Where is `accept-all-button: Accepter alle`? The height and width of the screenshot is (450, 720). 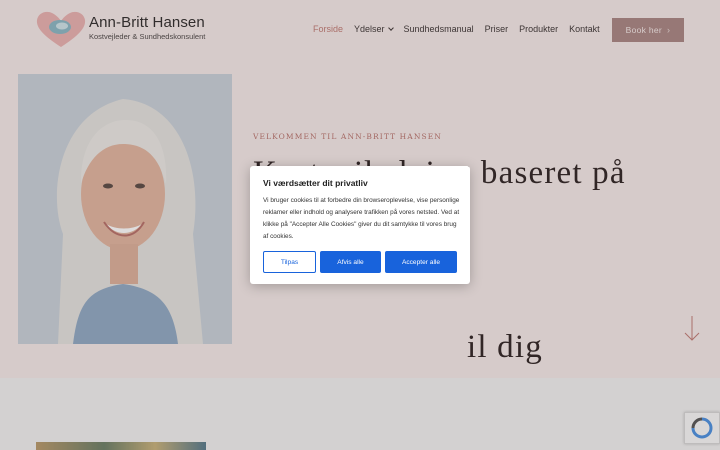
accept-all-button: Accepter alle is located at coordinates (421, 262).